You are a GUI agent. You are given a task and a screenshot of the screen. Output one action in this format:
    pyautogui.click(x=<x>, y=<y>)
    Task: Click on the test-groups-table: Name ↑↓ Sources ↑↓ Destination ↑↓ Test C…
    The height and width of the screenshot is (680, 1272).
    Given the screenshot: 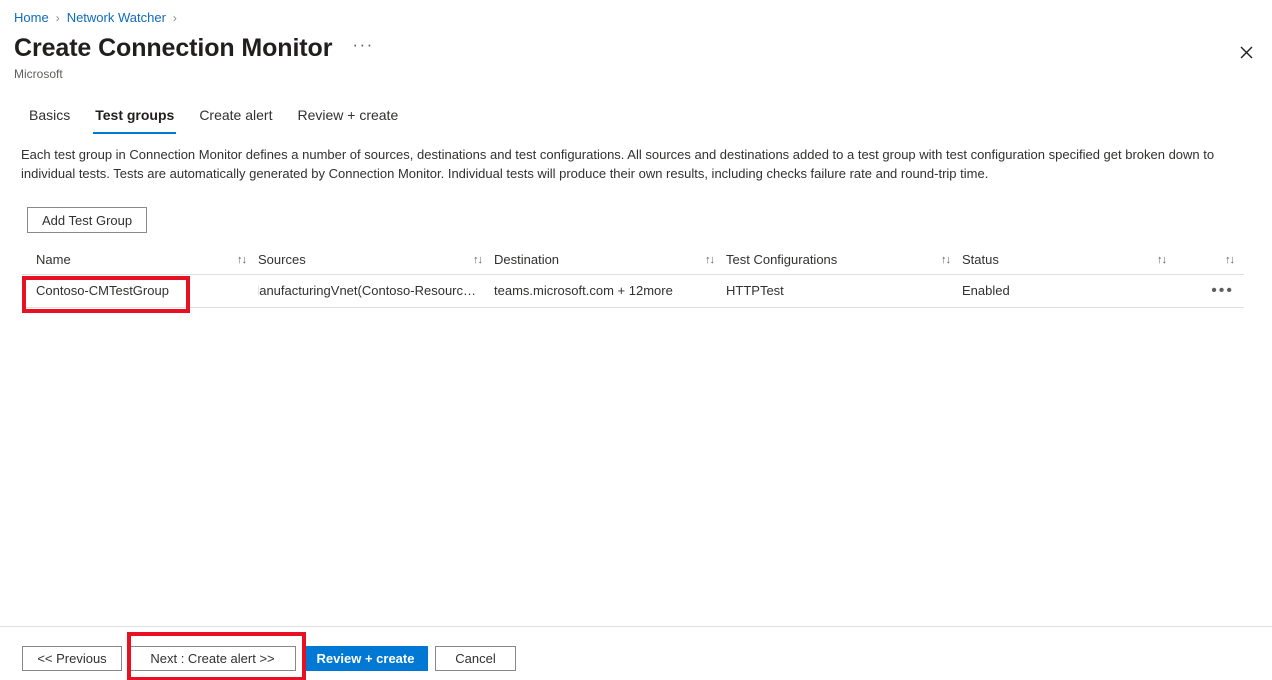 What is the action you would take?
    pyautogui.click(x=633, y=276)
    